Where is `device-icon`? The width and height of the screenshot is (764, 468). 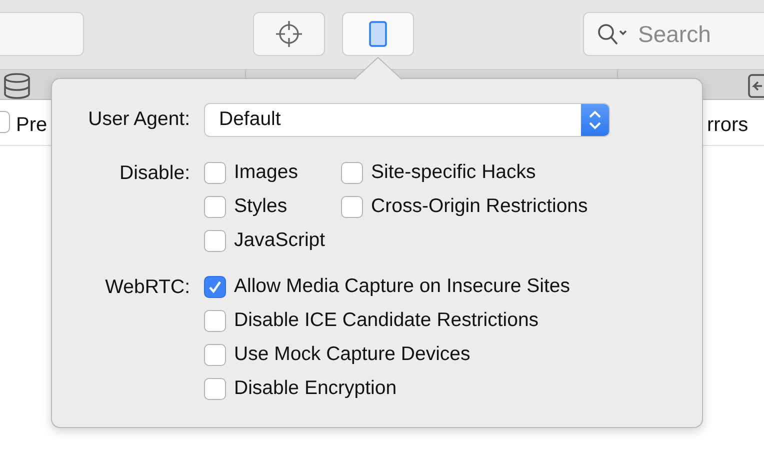 device-icon is located at coordinates (378, 34).